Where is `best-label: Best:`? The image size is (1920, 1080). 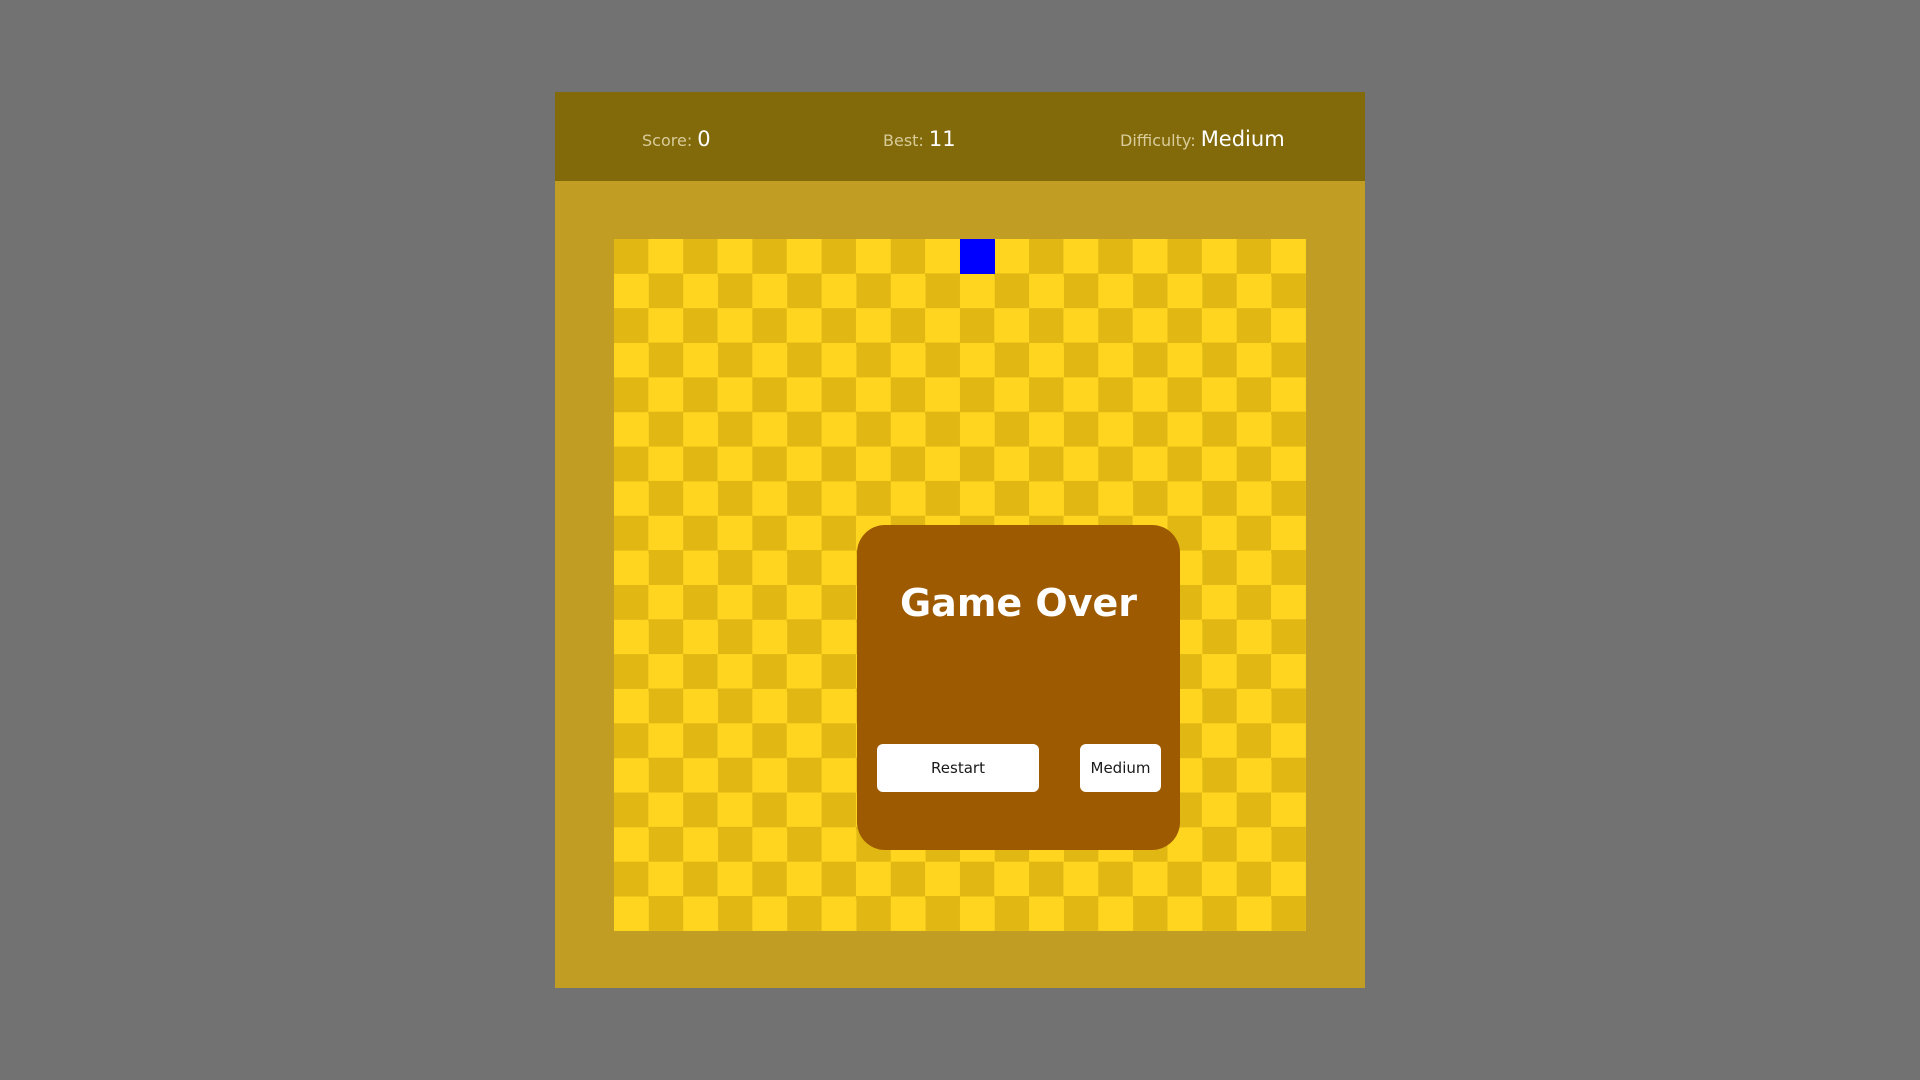 best-label: Best: is located at coordinates (903, 140).